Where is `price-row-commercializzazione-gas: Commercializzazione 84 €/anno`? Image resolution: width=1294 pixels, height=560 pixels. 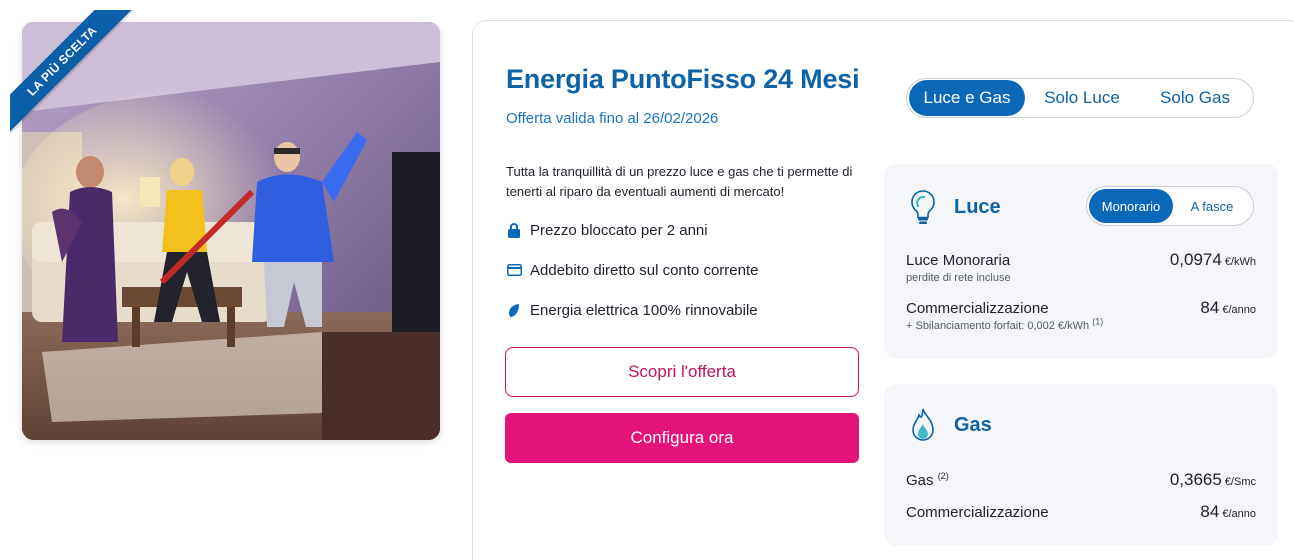
price-row-commercializzazione-gas: Commercializzazione 84 €/anno is located at coordinates (1081, 512).